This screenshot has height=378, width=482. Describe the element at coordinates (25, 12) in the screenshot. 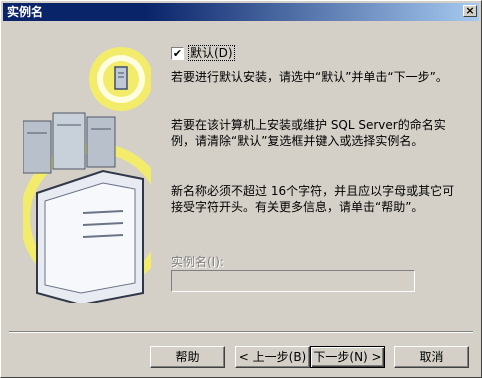

I see `window-title: 实例名` at that location.